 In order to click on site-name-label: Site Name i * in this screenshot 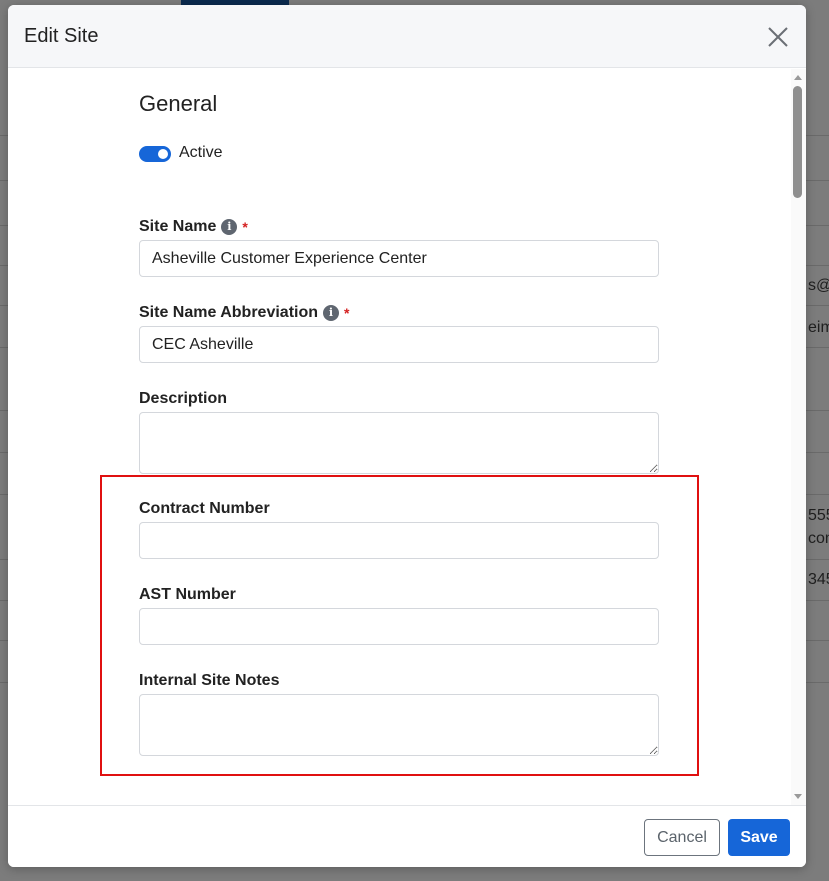, I will do `click(193, 227)`.